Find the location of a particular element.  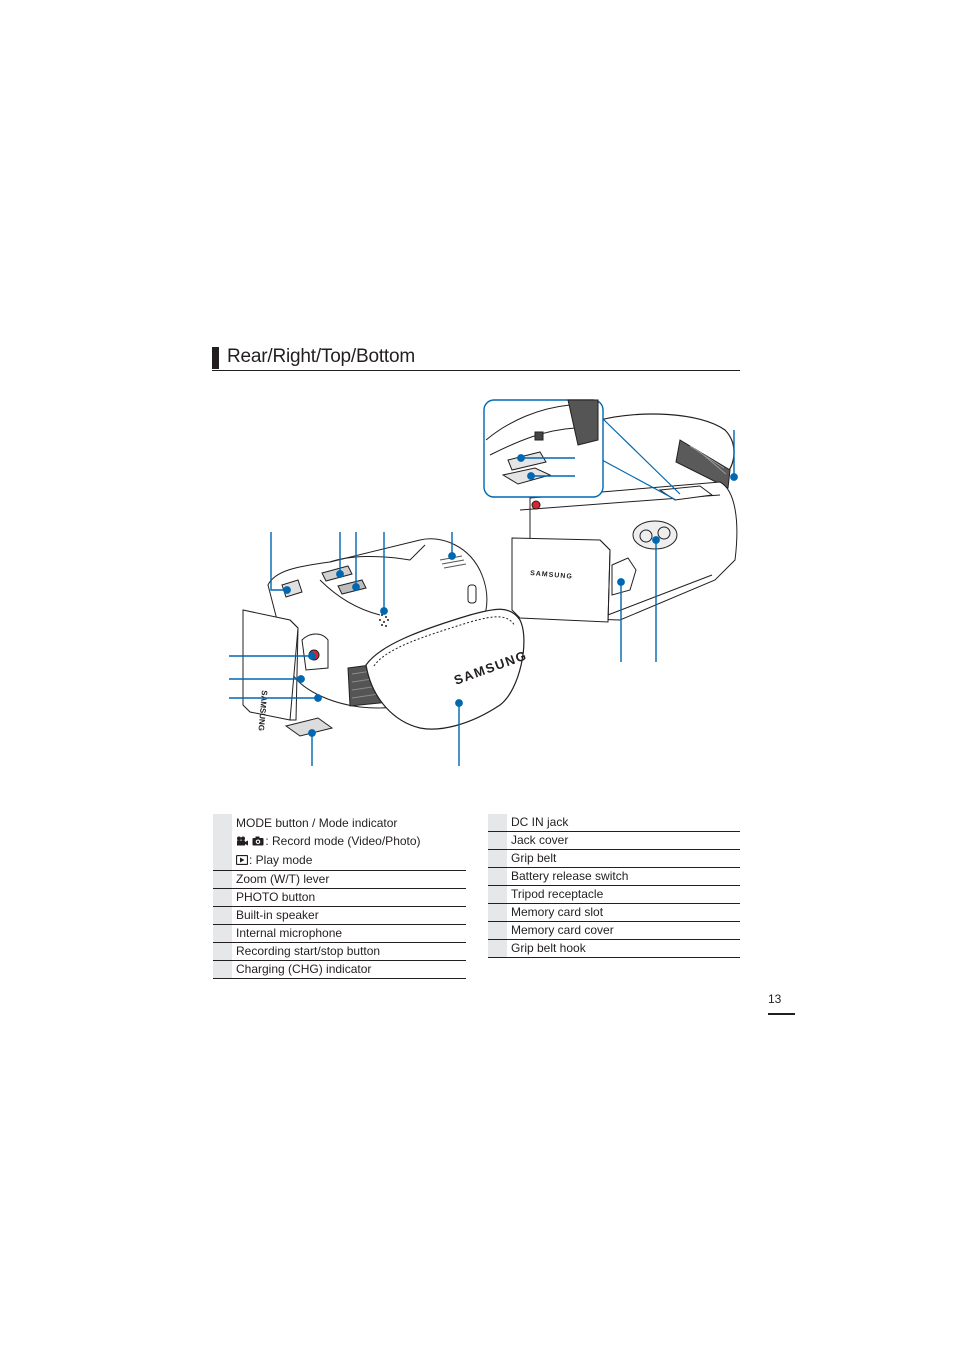

photo-camera-icon is located at coordinates (258, 842).